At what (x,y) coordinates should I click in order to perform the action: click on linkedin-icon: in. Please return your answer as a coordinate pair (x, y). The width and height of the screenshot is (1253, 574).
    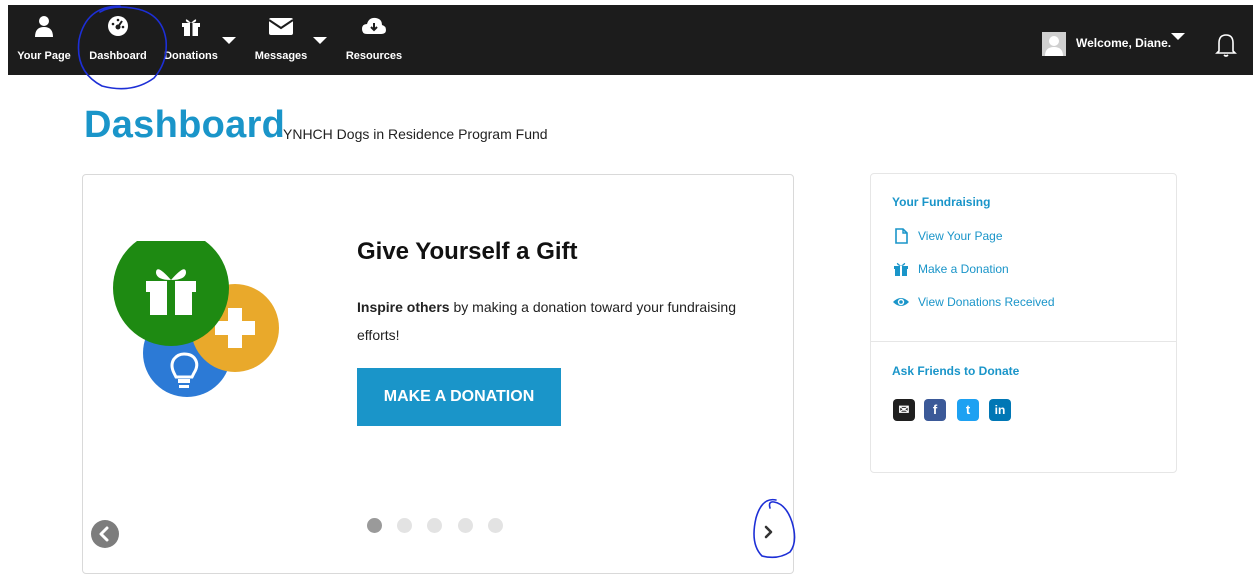
    Looking at the image, I should click on (1000, 410).